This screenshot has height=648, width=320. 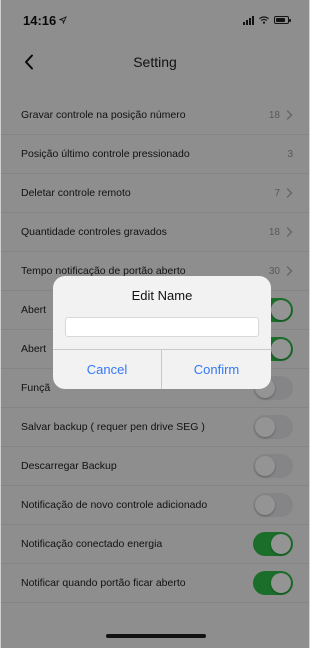 I want to click on edit-name-dialog: Edit Name Cancel Confirm, so click(x=162, y=332).